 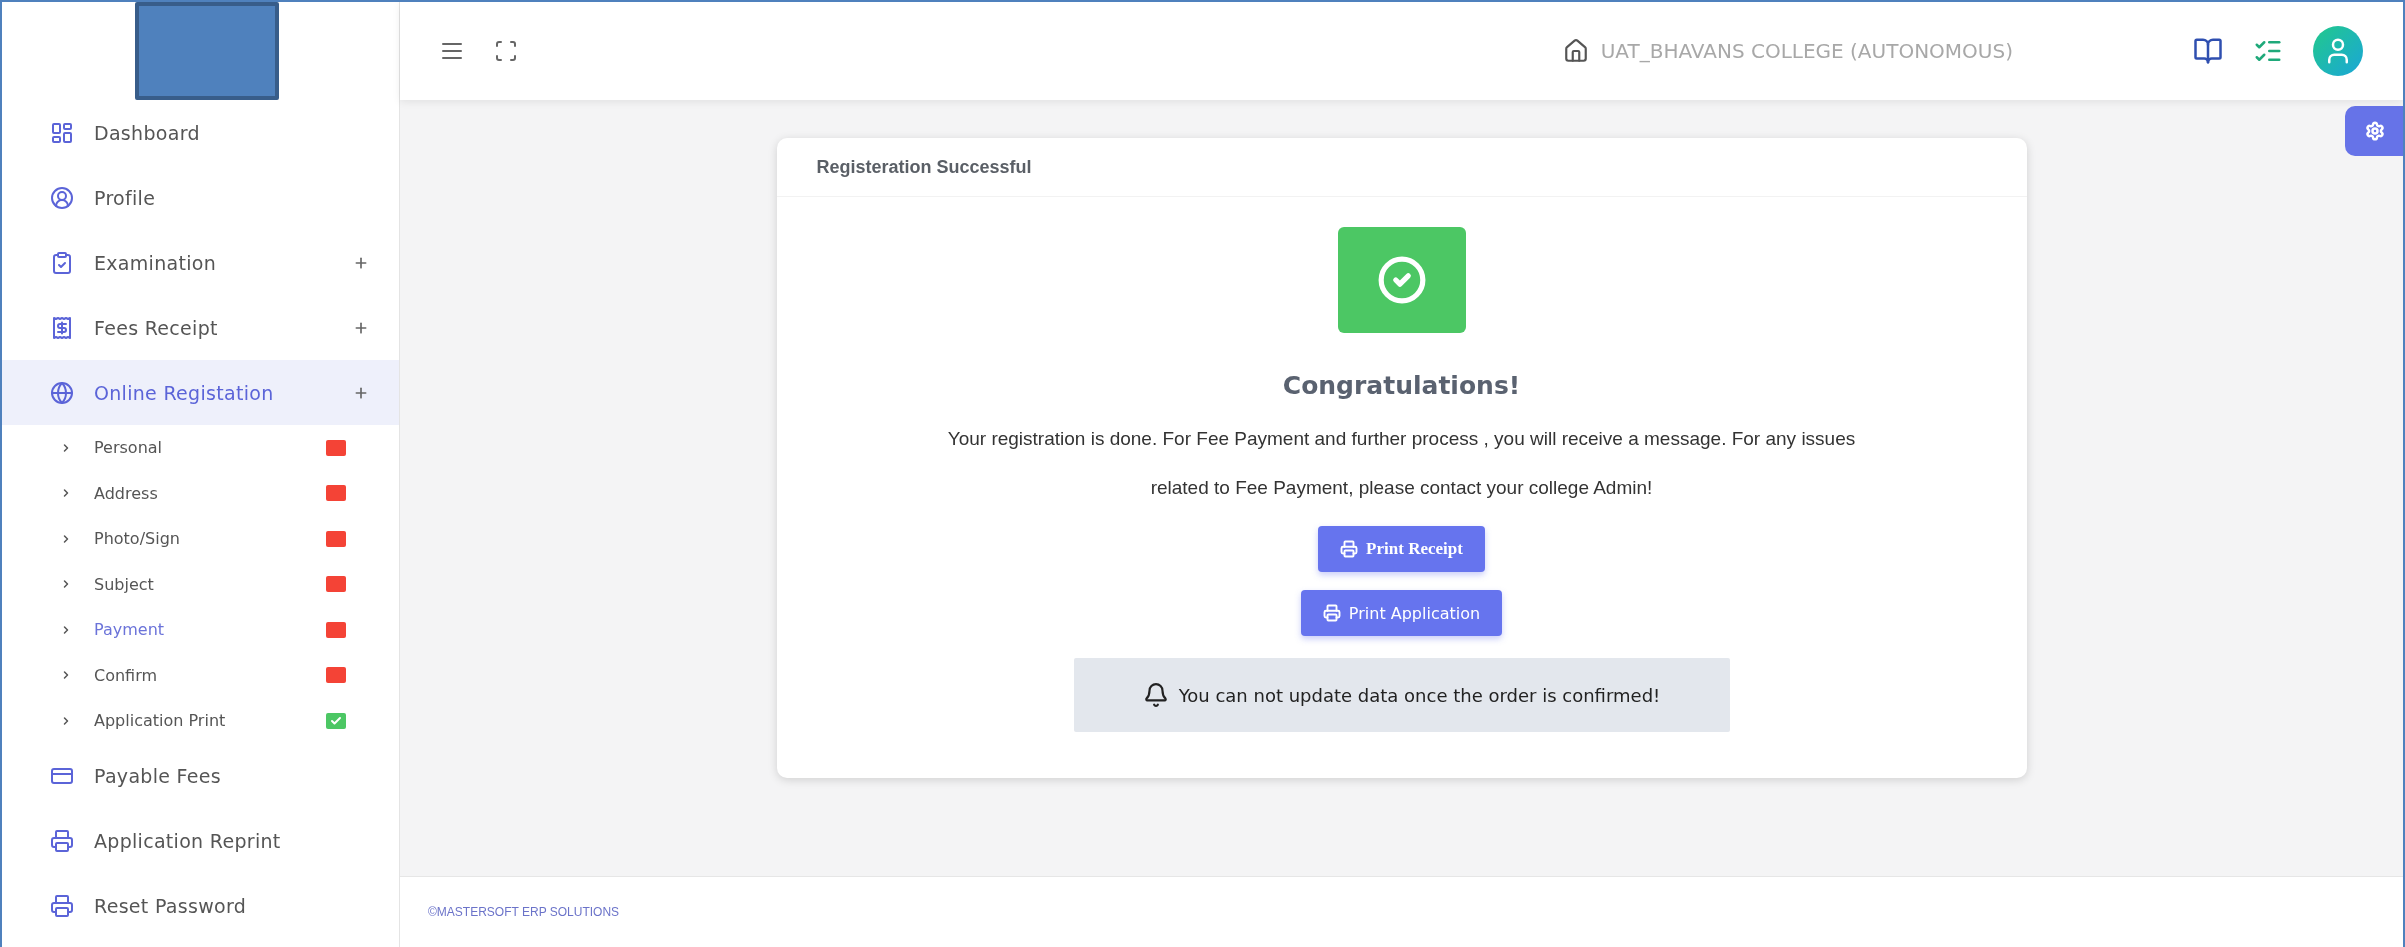 I want to click on college-name: UAT_BHAVANS COLLEGE (AUTONOMOUS), so click(x=1806, y=51).